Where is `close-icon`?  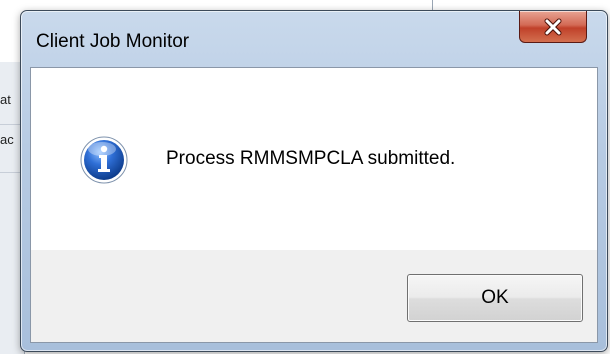 close-icon is located at coordinates (553, 26).